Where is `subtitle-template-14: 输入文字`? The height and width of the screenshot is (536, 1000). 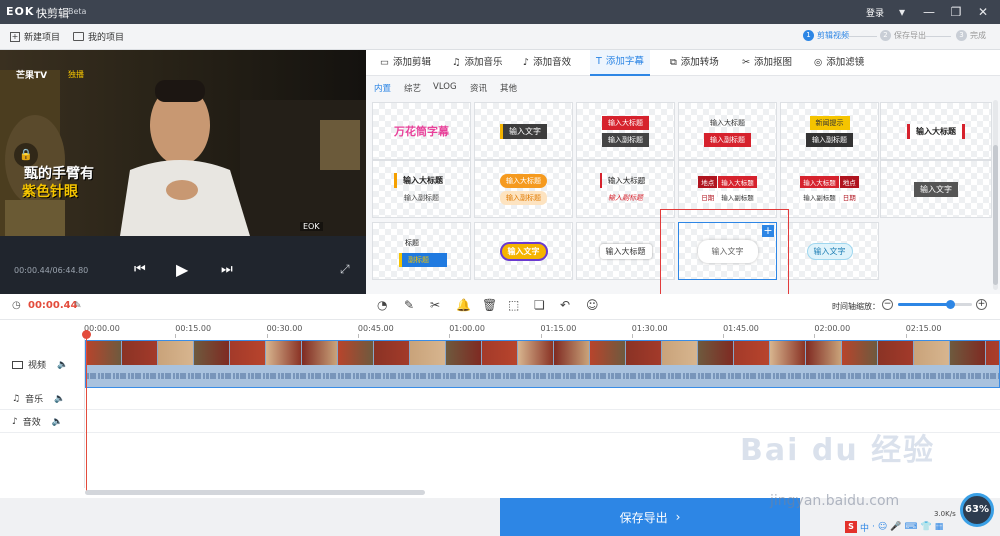 subtitle-template-14: 输入文字 is located at coordinates (523, 251).